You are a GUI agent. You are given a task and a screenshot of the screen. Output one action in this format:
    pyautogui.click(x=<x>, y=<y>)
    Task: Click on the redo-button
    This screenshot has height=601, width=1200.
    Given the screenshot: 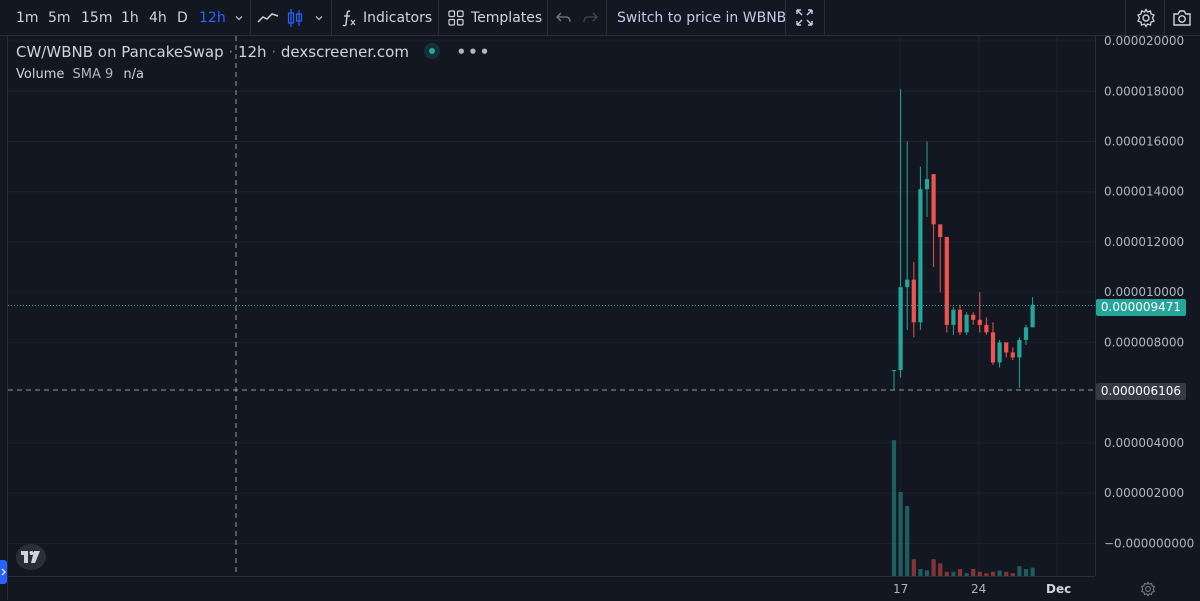 What is the action you would take?
    pyautogui.click(x=590, y=17)
    